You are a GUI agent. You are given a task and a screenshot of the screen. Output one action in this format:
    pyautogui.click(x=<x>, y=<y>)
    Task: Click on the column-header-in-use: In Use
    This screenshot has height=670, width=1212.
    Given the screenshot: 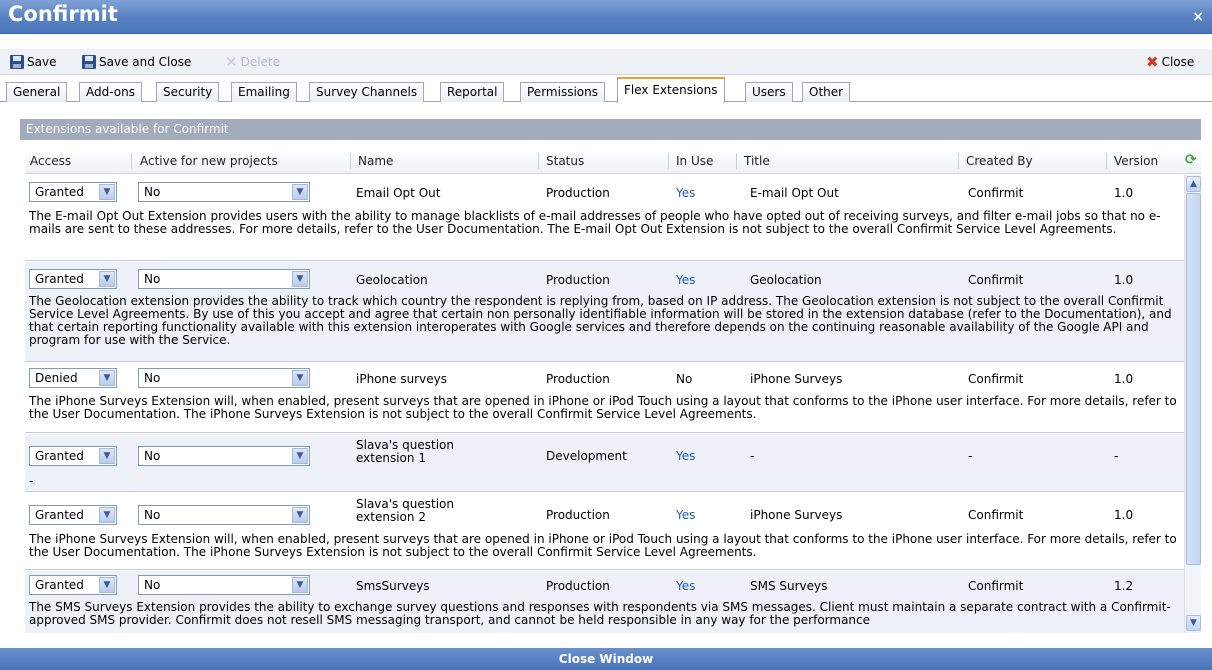 What is the action you would take?
    pyautogui.click(x=694, y=161)
    